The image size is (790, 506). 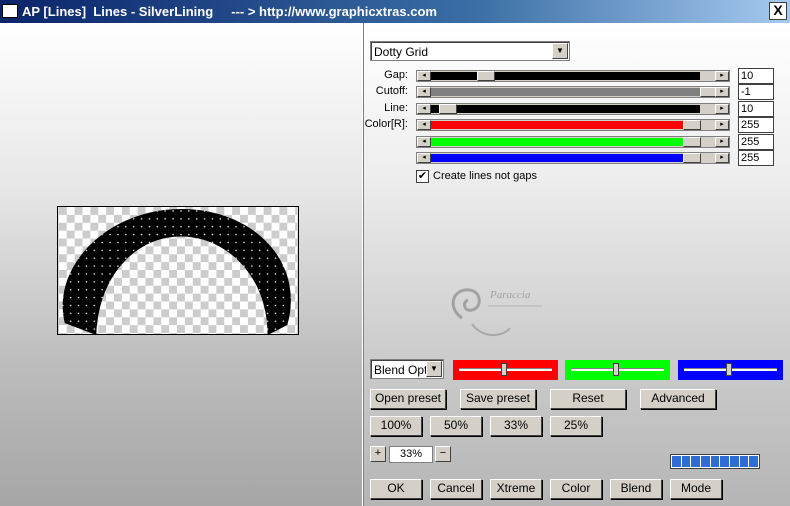 What do you see at coordinates (678, 399) in the screenshot?
I see `advanced-button: Advanced` at bounding box center [678, 399].